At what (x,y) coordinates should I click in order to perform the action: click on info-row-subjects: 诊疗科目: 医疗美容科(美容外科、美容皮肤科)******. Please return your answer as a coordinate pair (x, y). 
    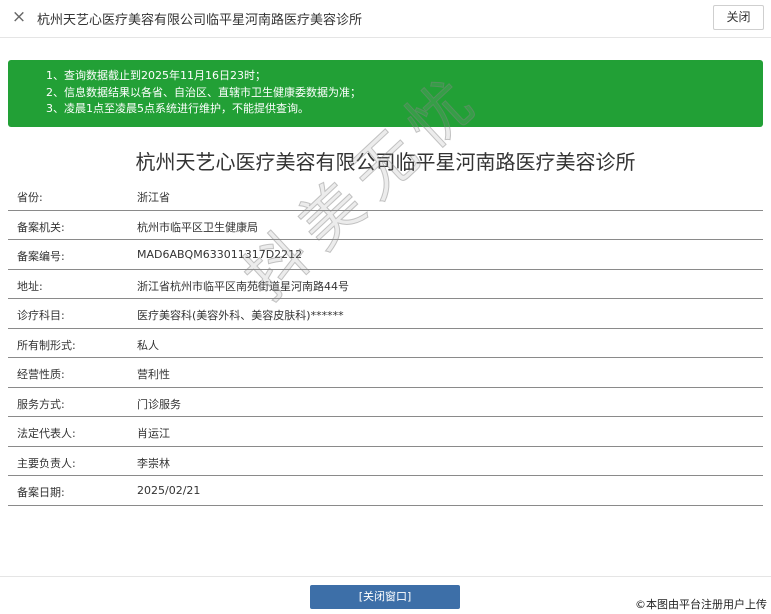
    Looking at the image, I should click on (385, 314).